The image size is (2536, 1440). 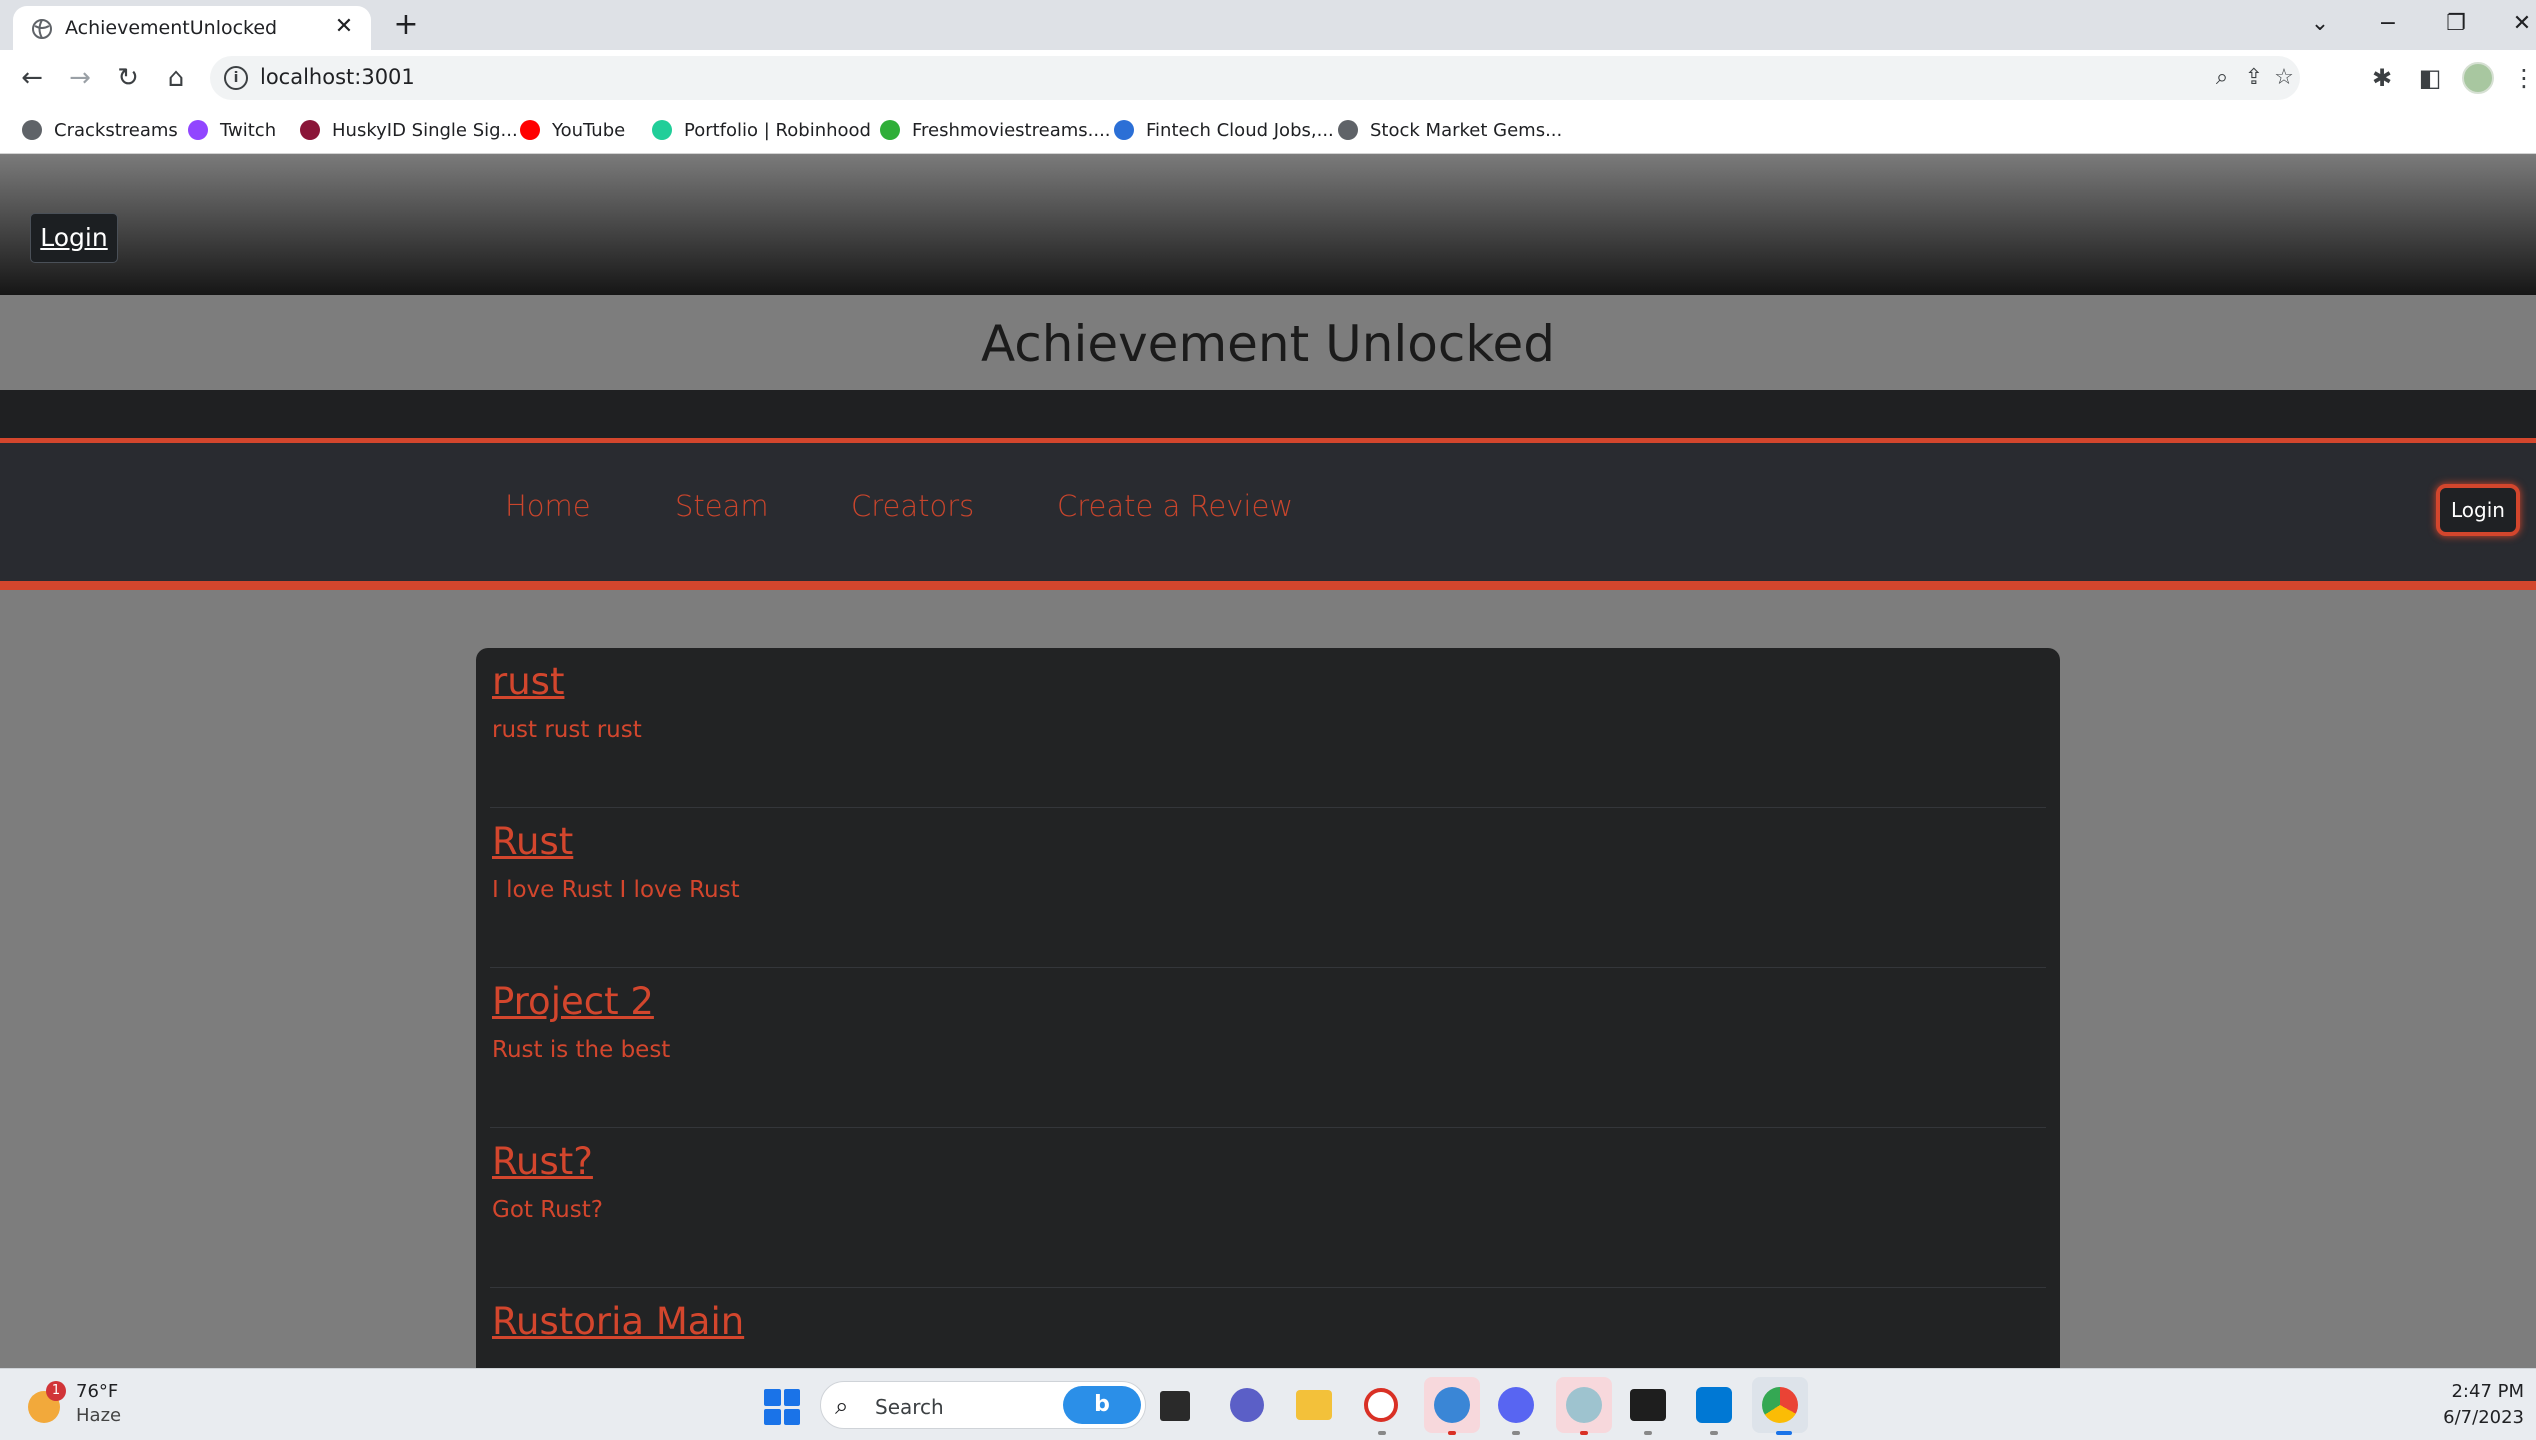 I want to click on weather-badge: 1, so click(x=56, y=1391).